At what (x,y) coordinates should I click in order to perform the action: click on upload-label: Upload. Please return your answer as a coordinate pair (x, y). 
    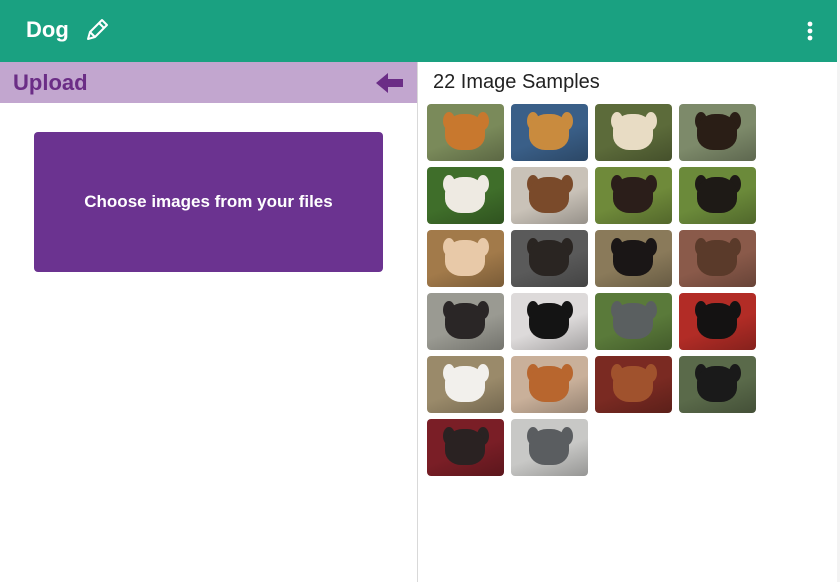
    Looking at the image, I should click on (50, 82).